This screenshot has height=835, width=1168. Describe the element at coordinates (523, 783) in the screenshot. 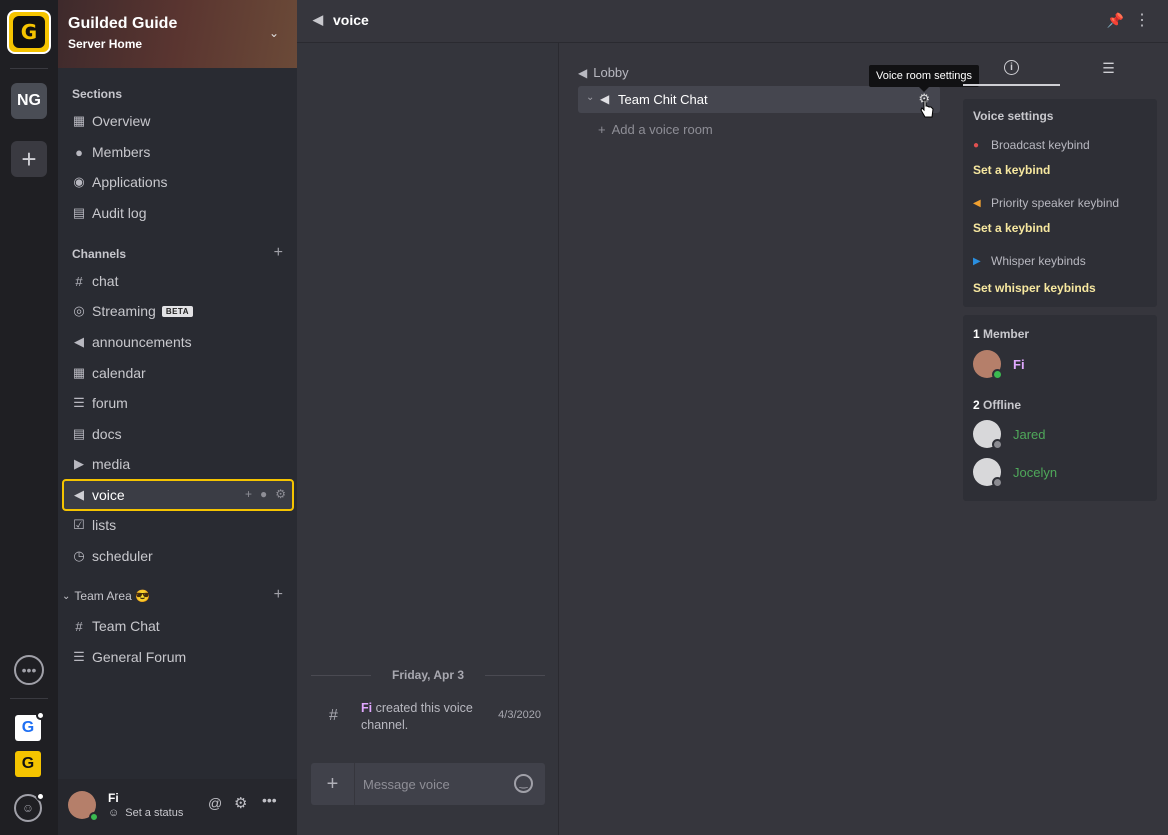

I see `emoji-icon: ‿` at that location.